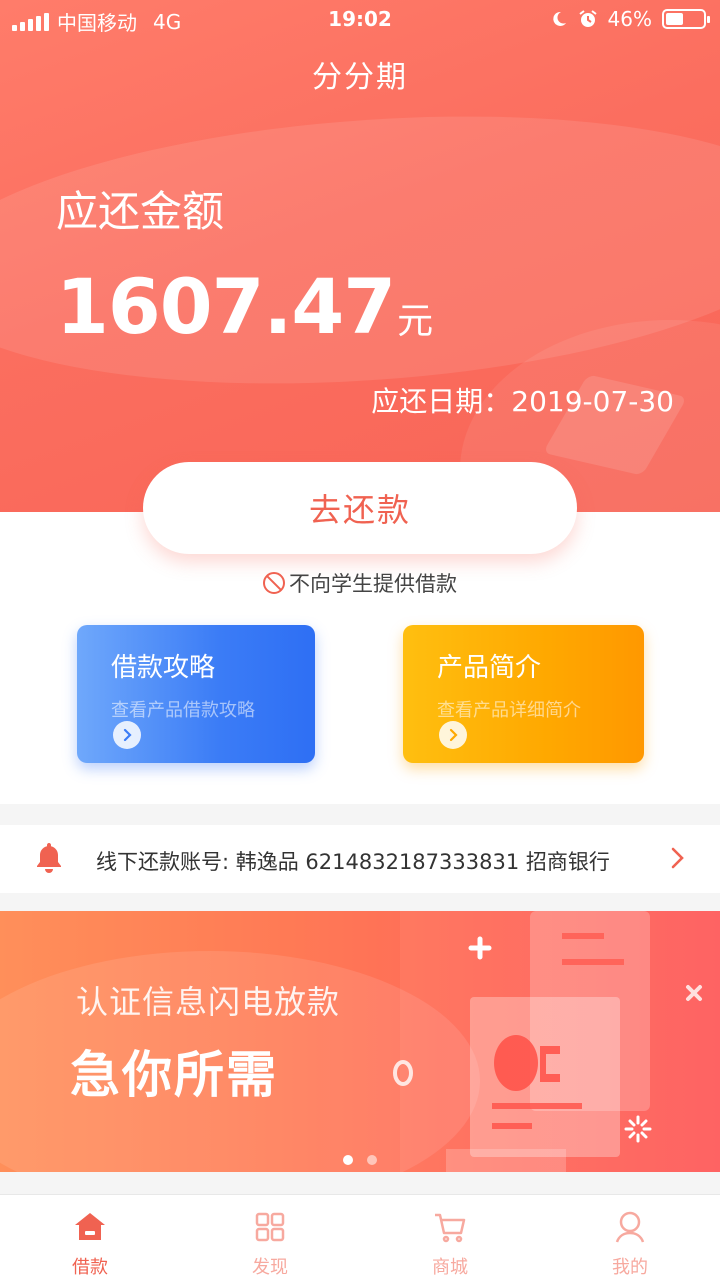 The image size is (720, 1280). I want to click on banner-pager, so click(360, 1160).